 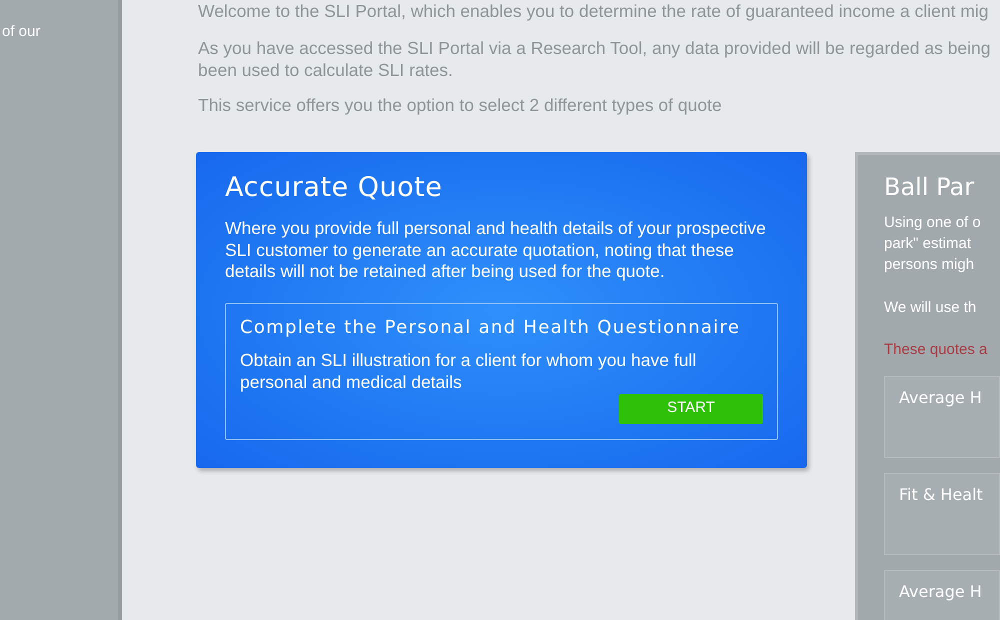 What do you see at coordinates (929, 265) in the screenshot?
I see `panel-text: persons migh` at bounding box center [929, 265].